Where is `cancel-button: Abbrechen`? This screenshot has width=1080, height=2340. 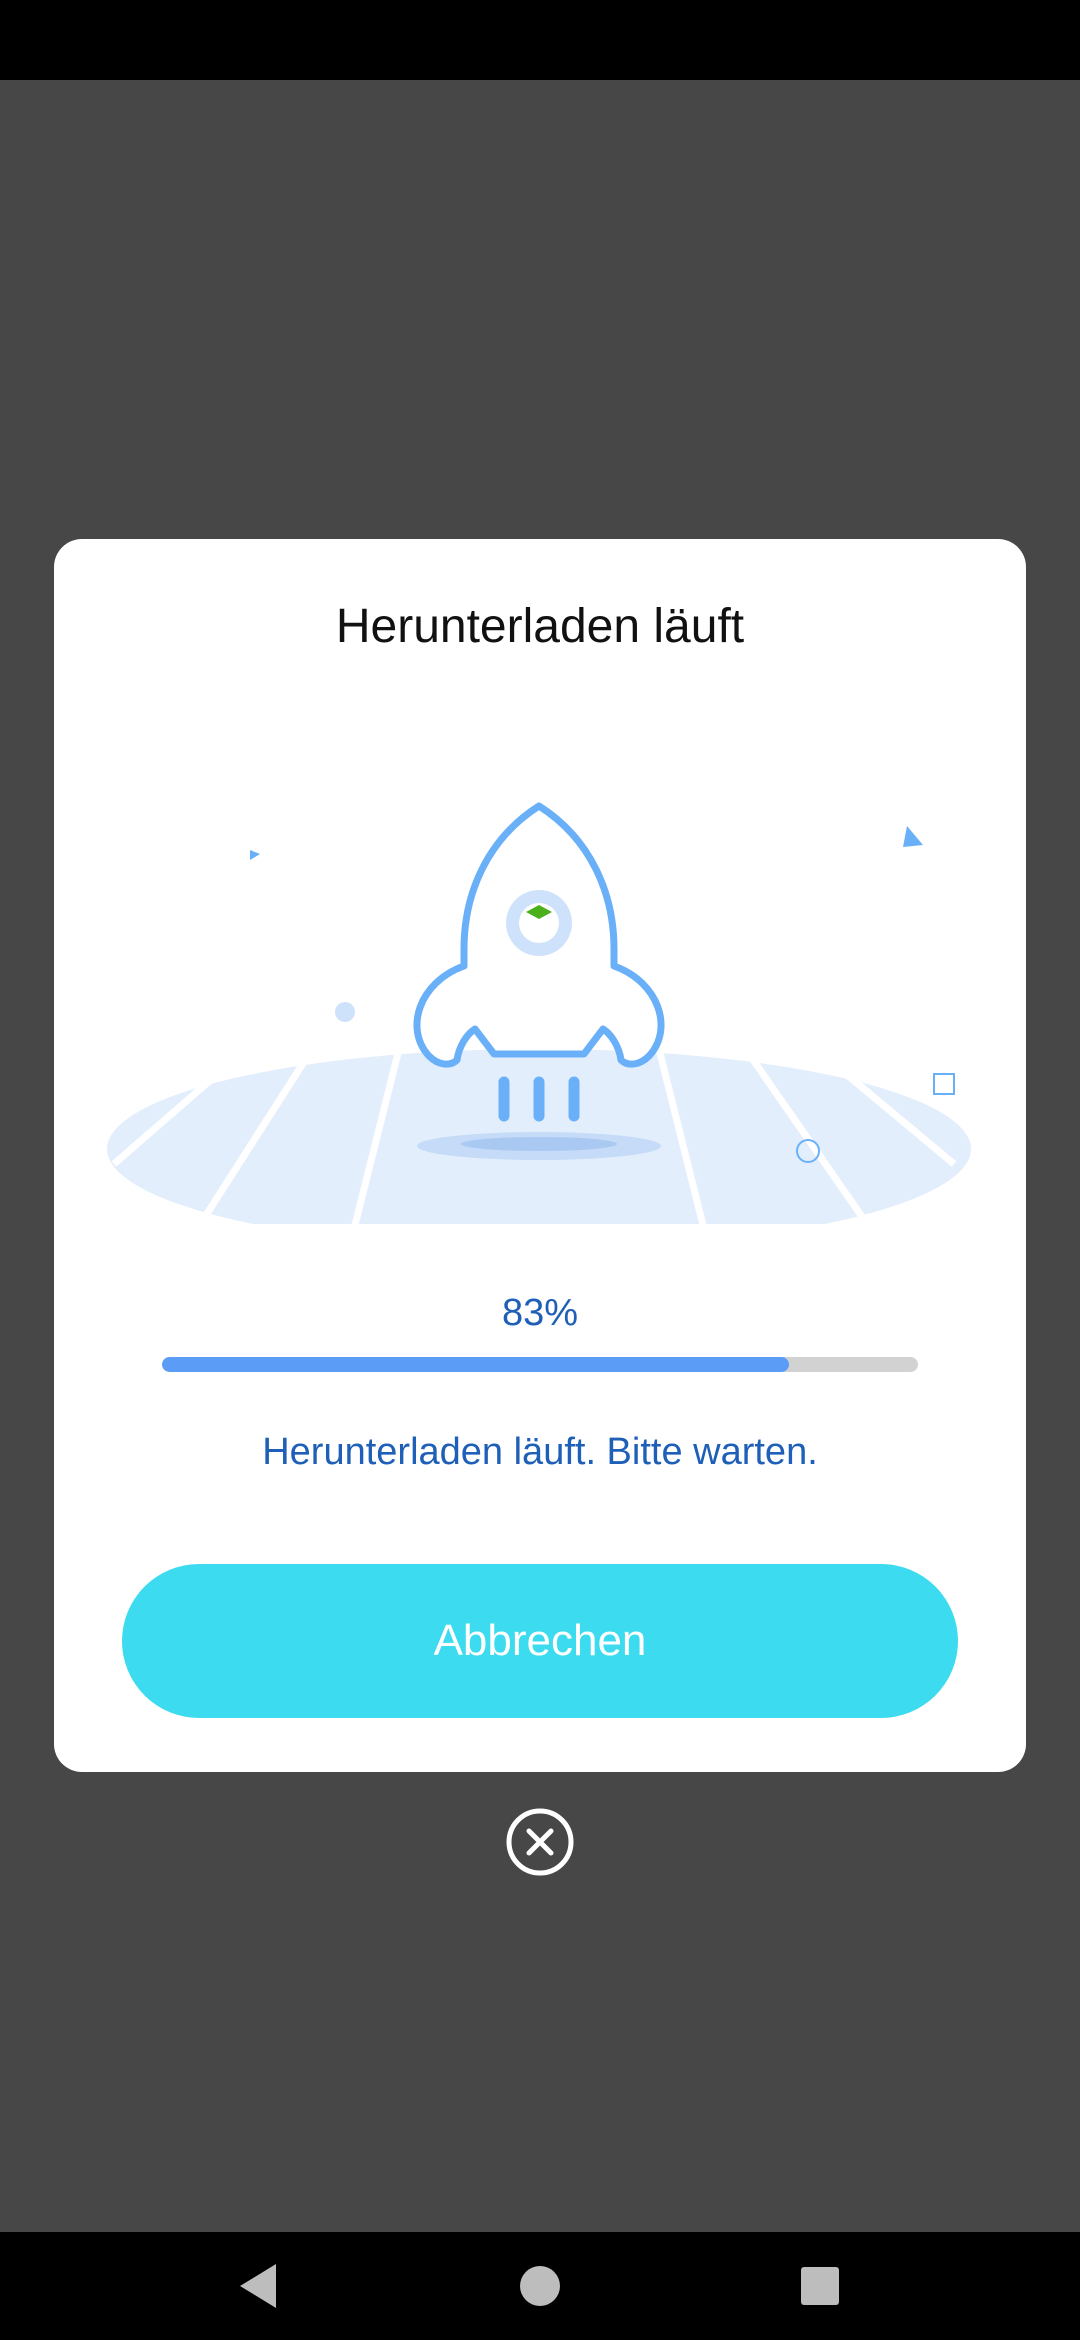 cancel-button: Abbrechen is located at coordinates (540, 1641).